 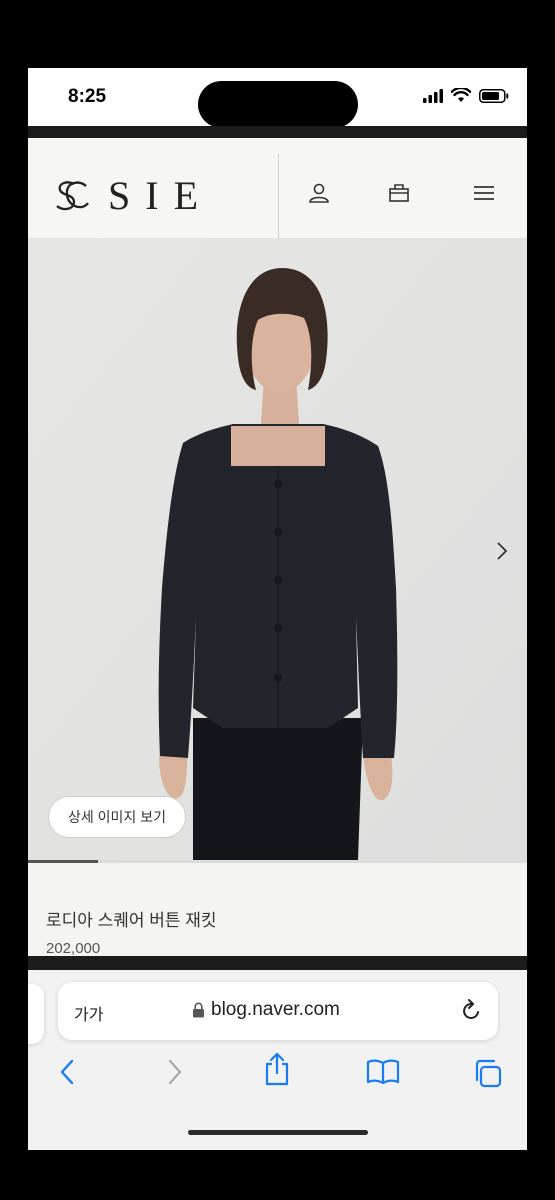 I want to click on browser-chrome: 가가 blog.naver.com, so click(x=277, y=1060).